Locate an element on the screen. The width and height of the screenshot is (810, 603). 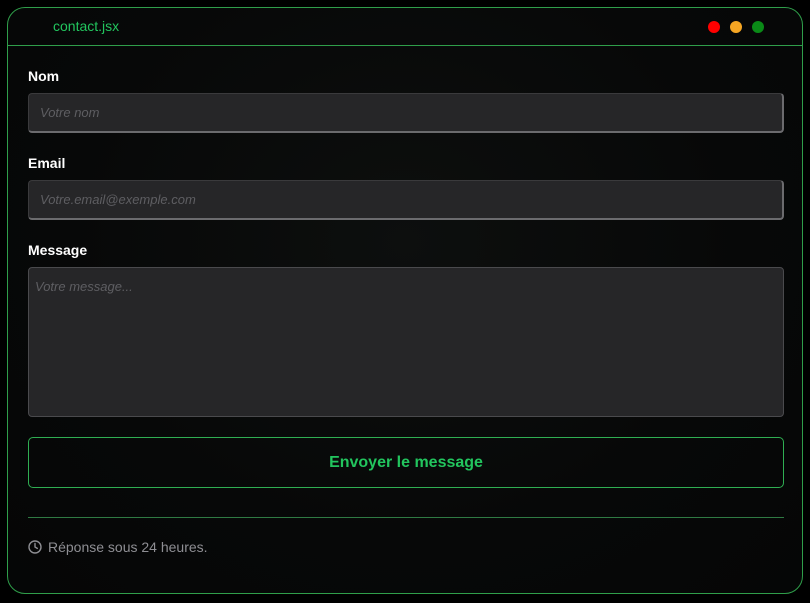
window-controls is located at coordinates (736, 27).